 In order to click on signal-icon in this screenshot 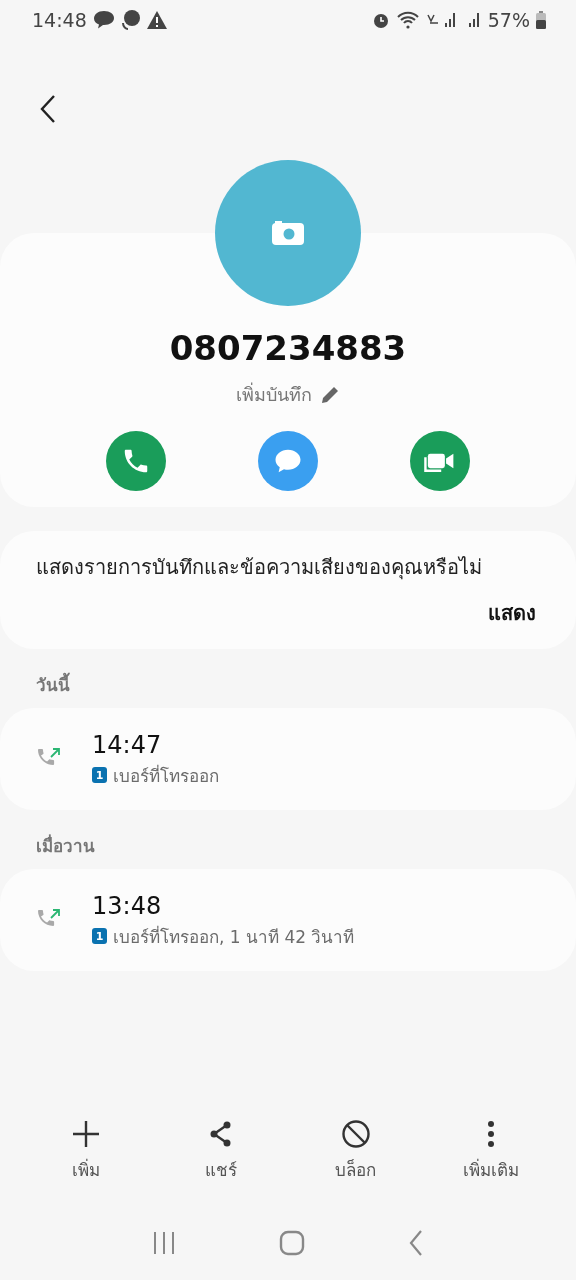, I will do `click(453, 20)`.